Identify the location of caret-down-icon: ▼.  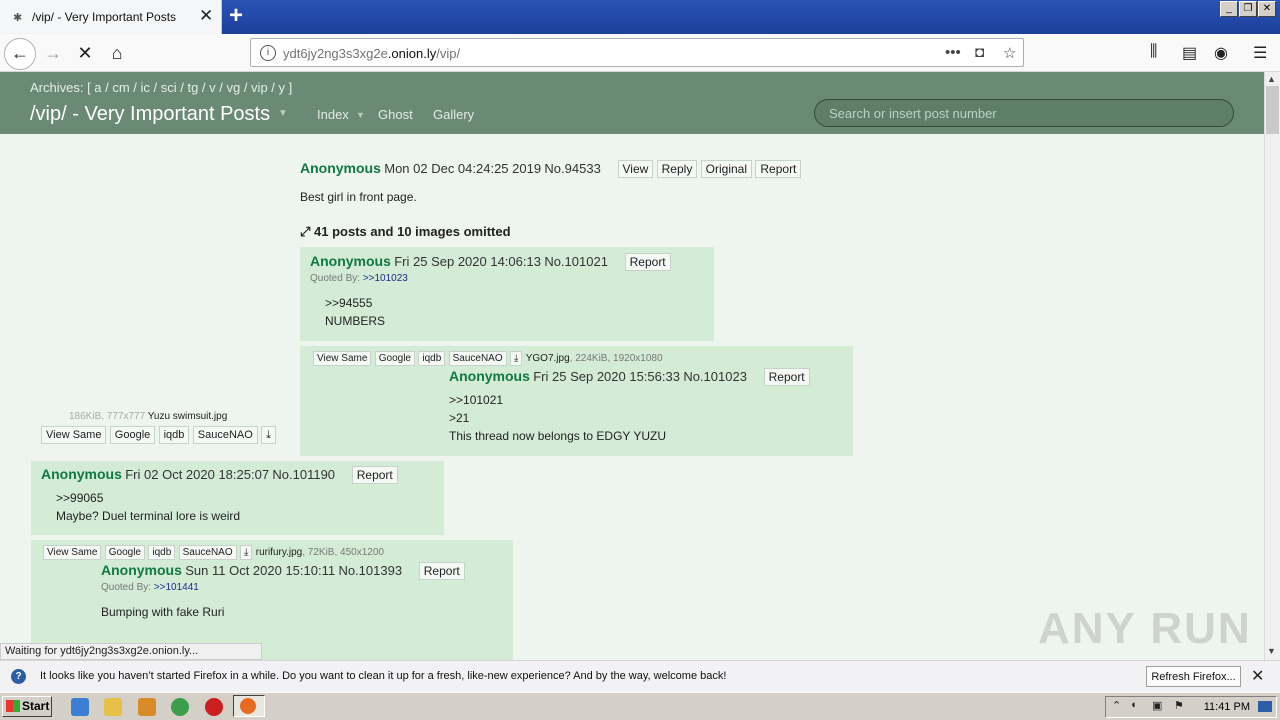
(283, 113).